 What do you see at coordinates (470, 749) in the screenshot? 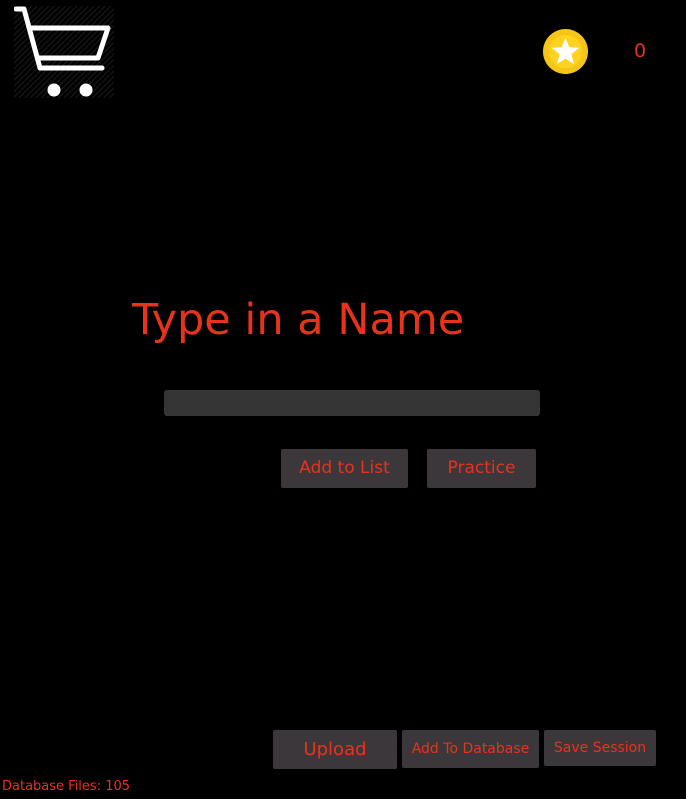
I see `add-to-database-button: Add To Database` at bounding box center [470, 749].